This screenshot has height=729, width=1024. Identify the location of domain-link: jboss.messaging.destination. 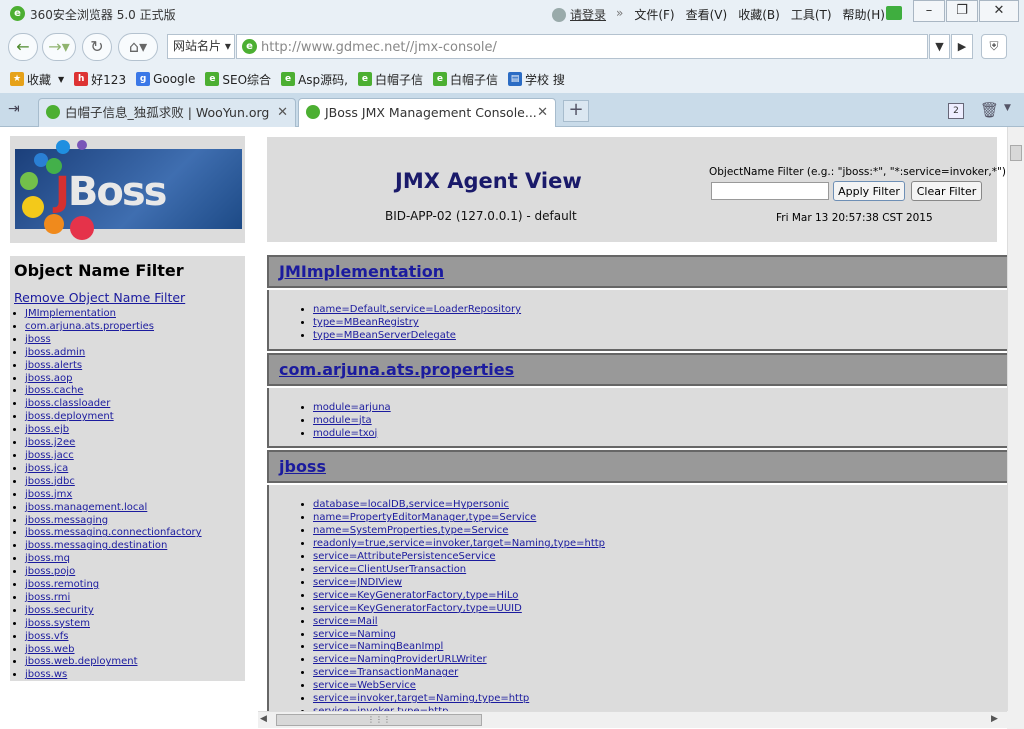
(96, 545).